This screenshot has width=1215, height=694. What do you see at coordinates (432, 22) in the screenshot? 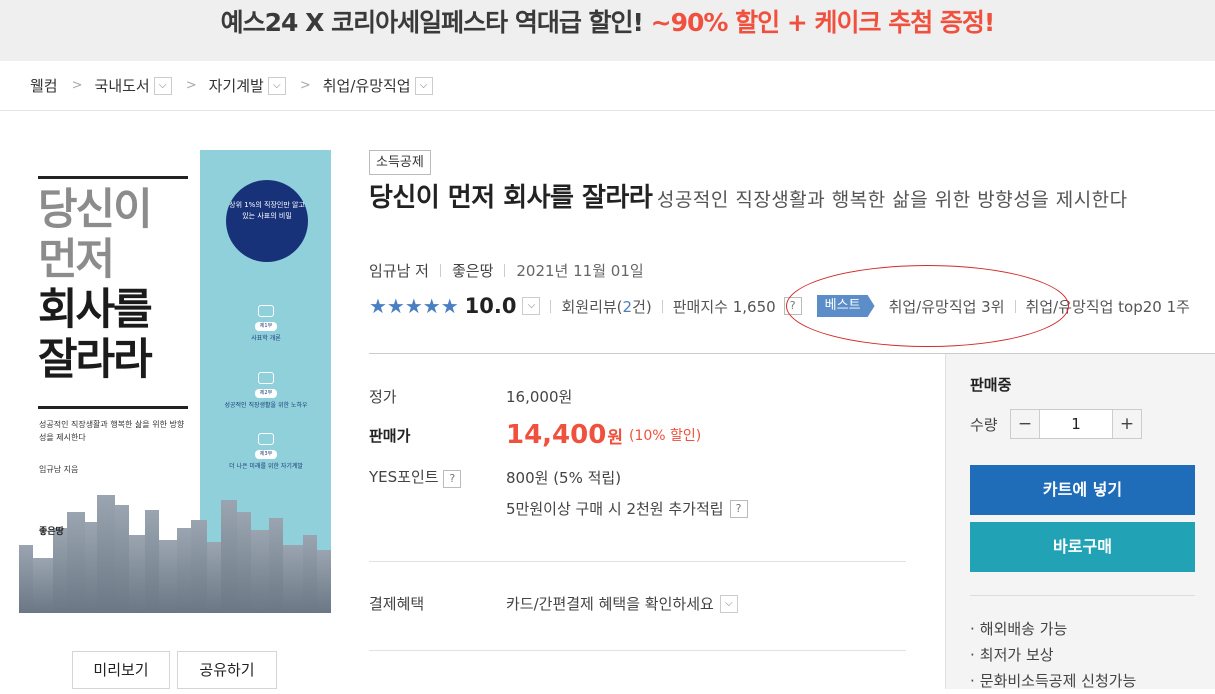
I see `promo-text: 예스24 X 코리아세일페스타 역대급 할인!` at bounding box center [432, 22].